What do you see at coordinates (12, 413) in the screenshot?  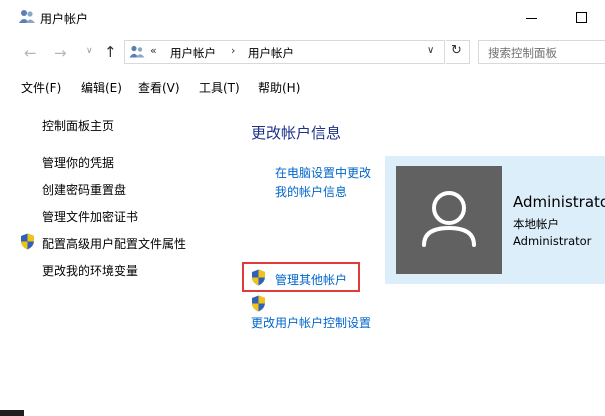 I see `window-frame-edge` at bounding box center [12, 413].